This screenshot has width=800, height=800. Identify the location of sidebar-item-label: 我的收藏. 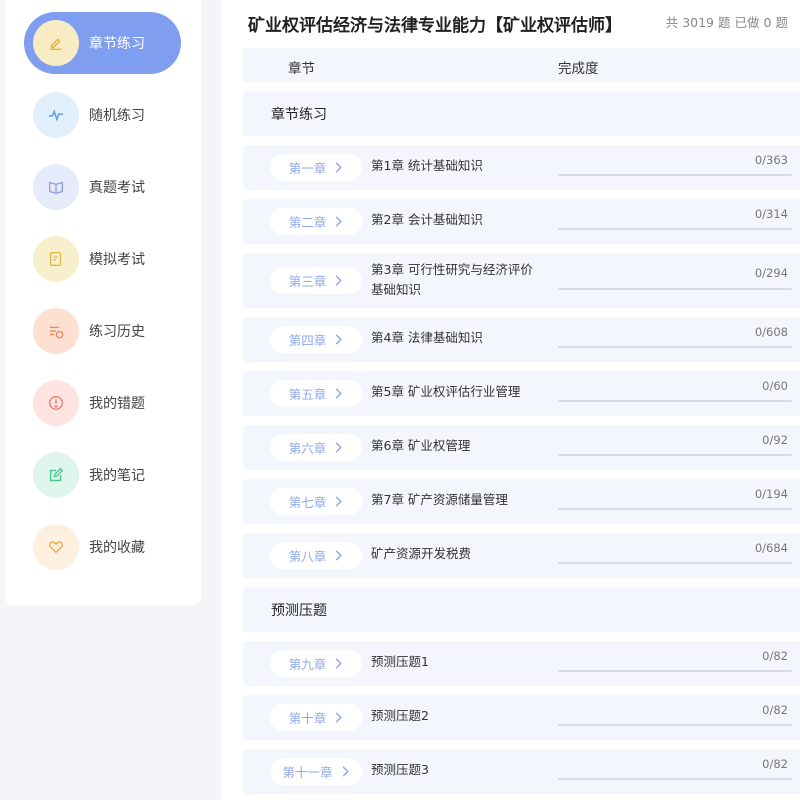
(117, 548).